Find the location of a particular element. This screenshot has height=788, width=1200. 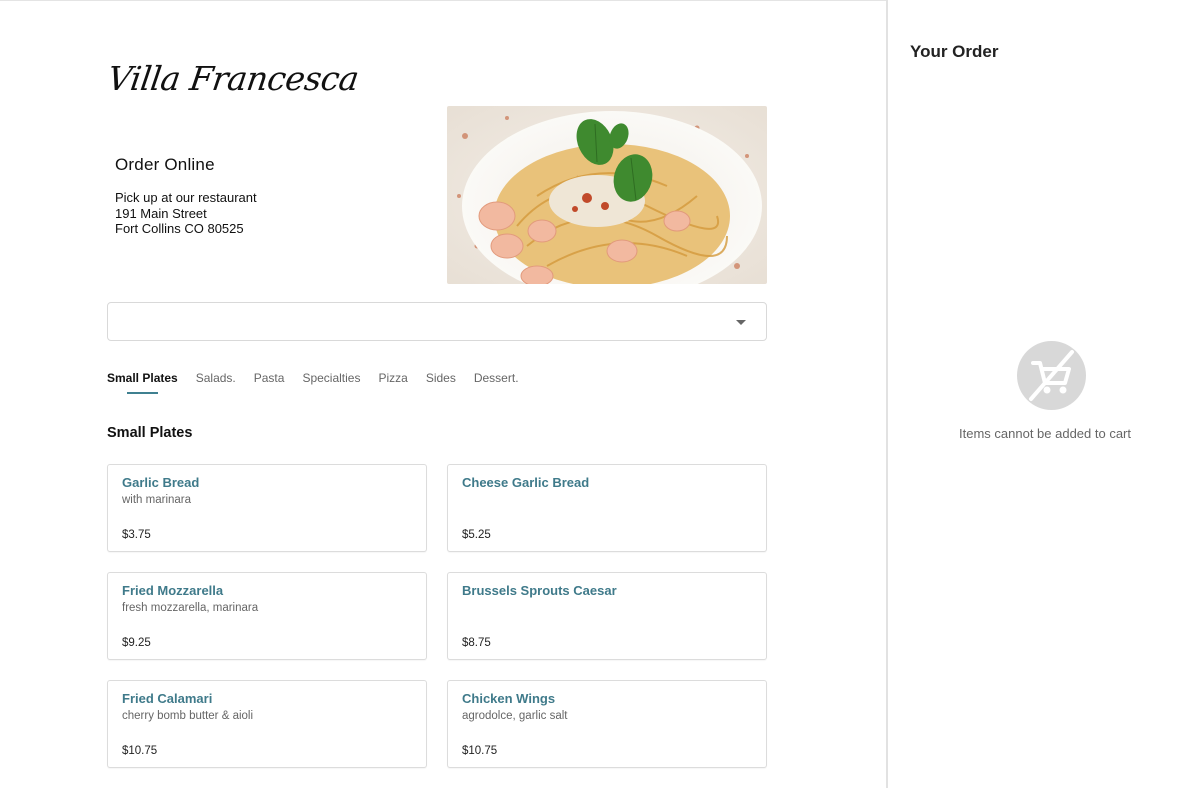

tab-salads: Salads. is located at coordinates (216, 378).